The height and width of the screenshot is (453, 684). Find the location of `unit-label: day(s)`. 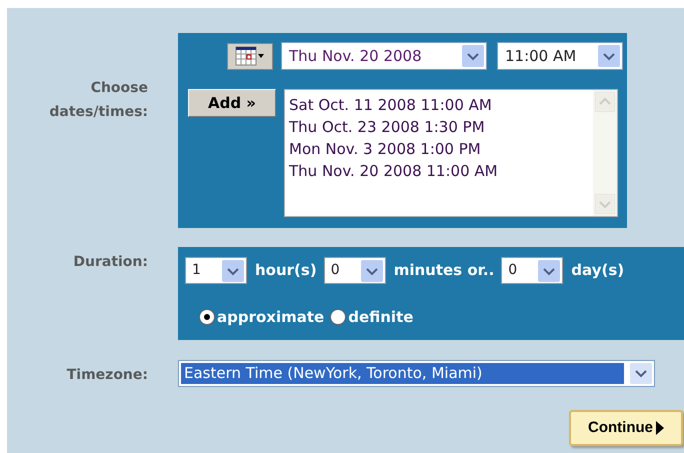

unit-label: day(s) is located at coordinates (597, 271).